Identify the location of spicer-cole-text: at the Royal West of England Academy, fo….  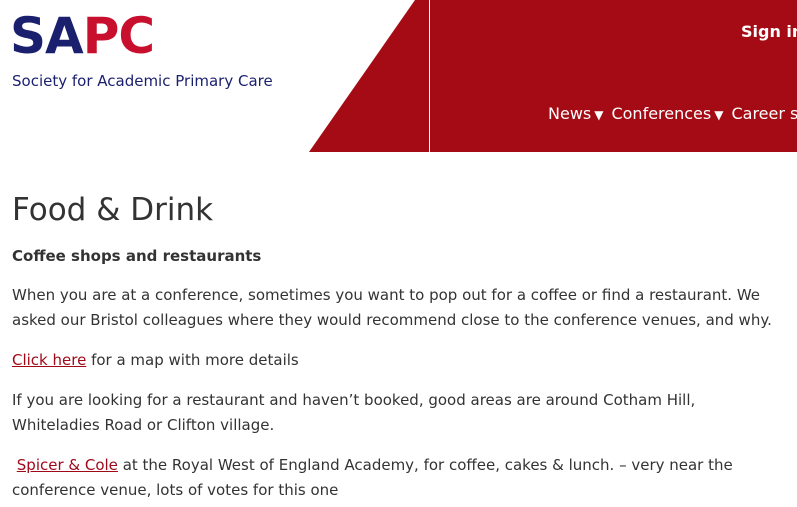
(372, 477).